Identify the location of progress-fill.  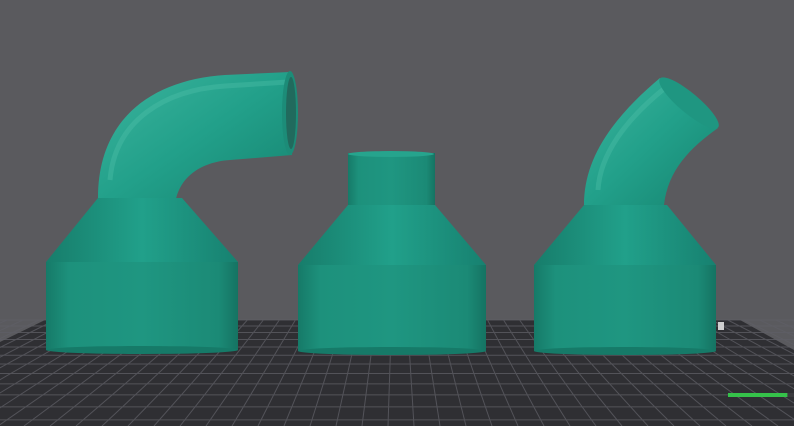
(758, 395).